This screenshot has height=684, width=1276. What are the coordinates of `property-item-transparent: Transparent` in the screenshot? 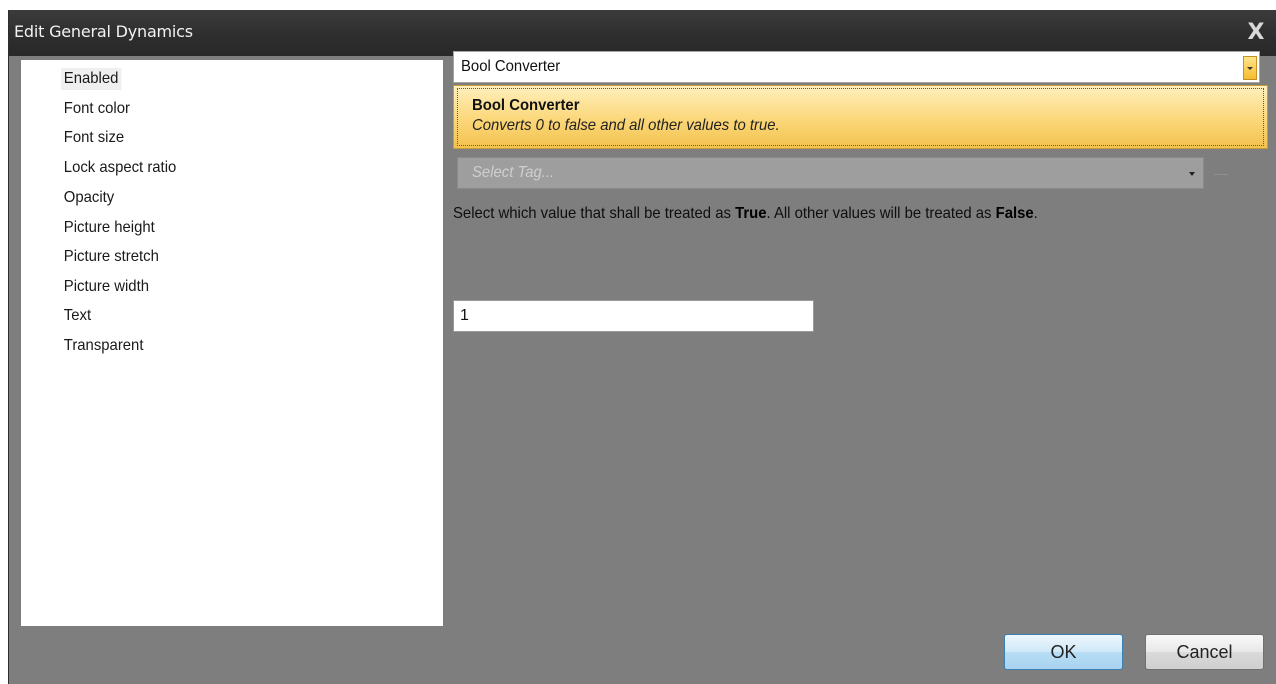 It's located at (103, 346).